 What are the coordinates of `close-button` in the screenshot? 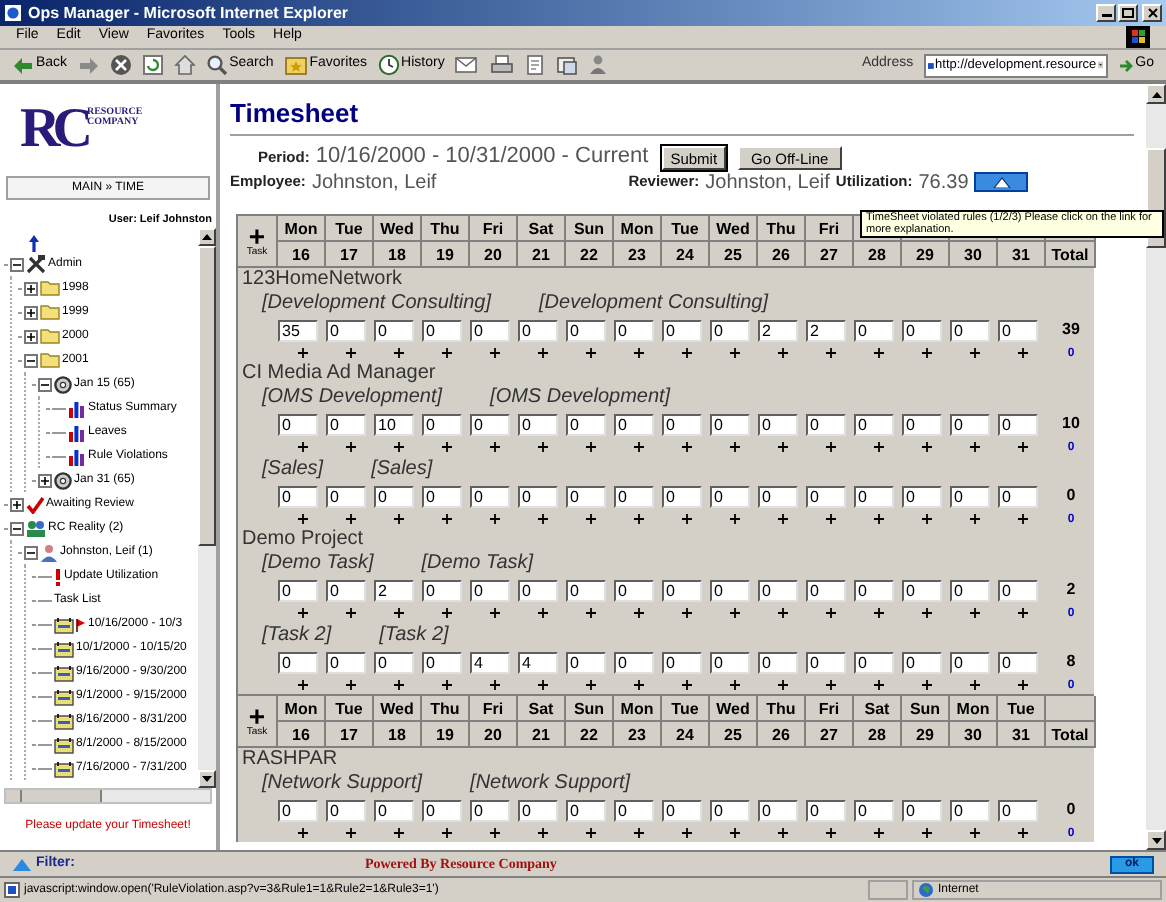 It's located at (1152, 13).